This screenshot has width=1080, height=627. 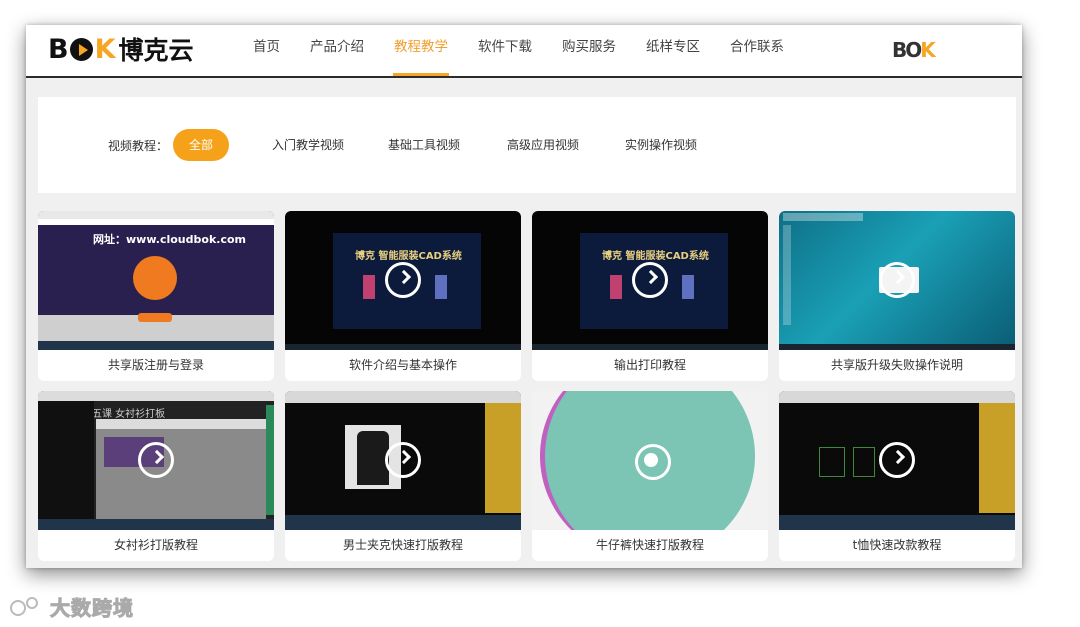 I want to click on site-logo: B K 博克云, so click(x=121, y=49).